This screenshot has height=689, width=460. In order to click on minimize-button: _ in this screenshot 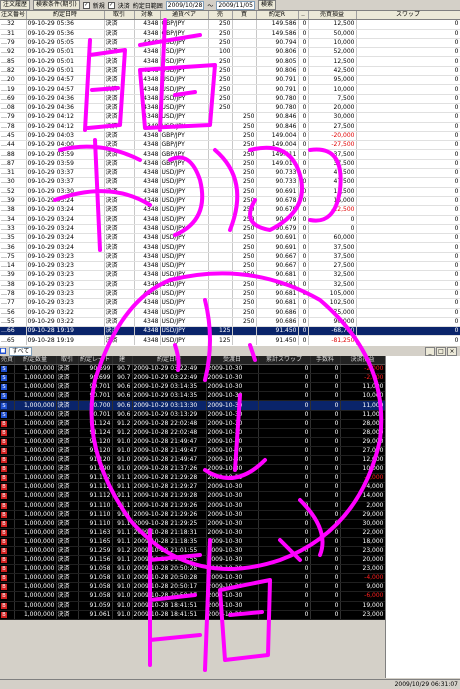, I will do `click(430, 351)`.